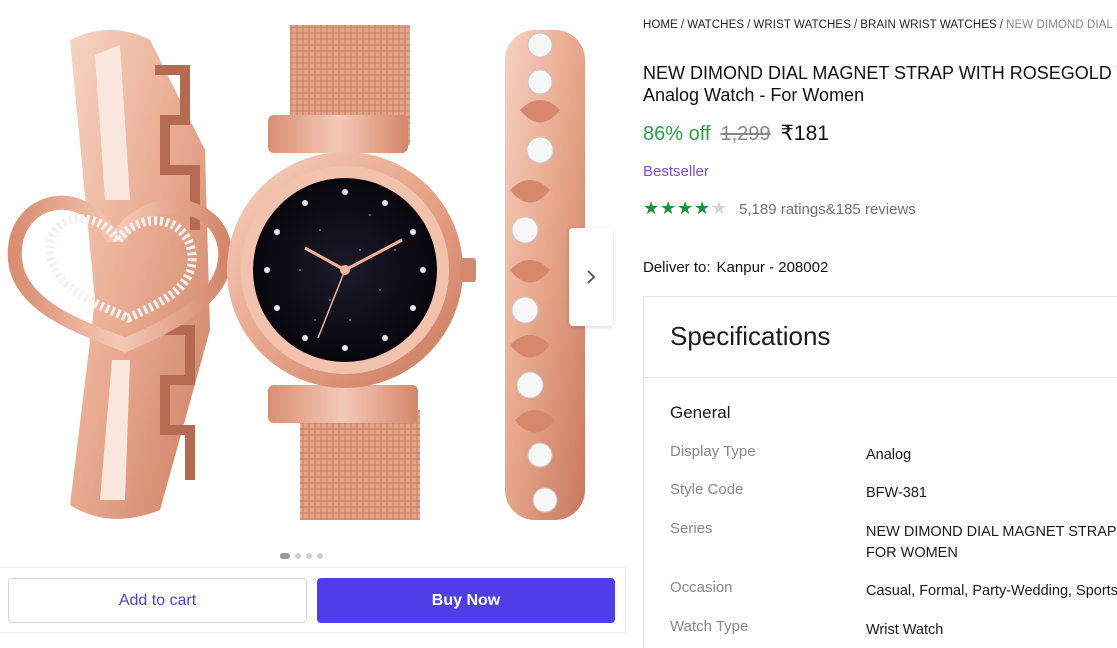 Image resolution: width=1117 pixels, height=648 pixels. Describe the element at coordinates (802, 25) in the screenshot. I see `breadcrumb-wrist-watches: WRIST WATCHES` at that location.